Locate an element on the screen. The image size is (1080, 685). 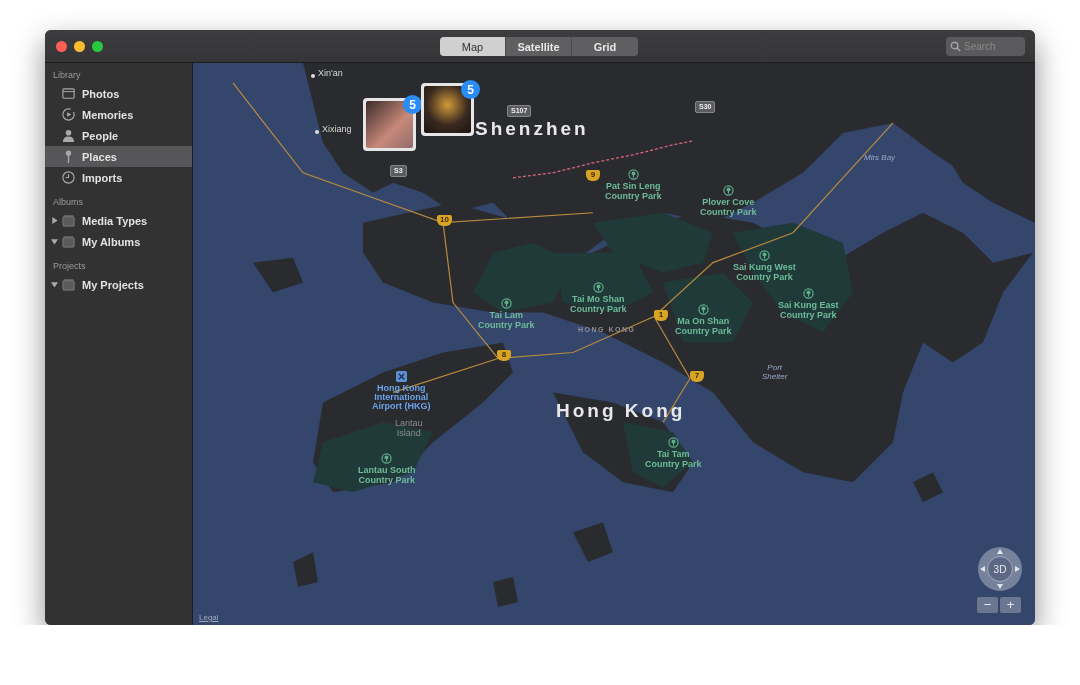
view-tab: Satellite is located at coordinates (539, 46).